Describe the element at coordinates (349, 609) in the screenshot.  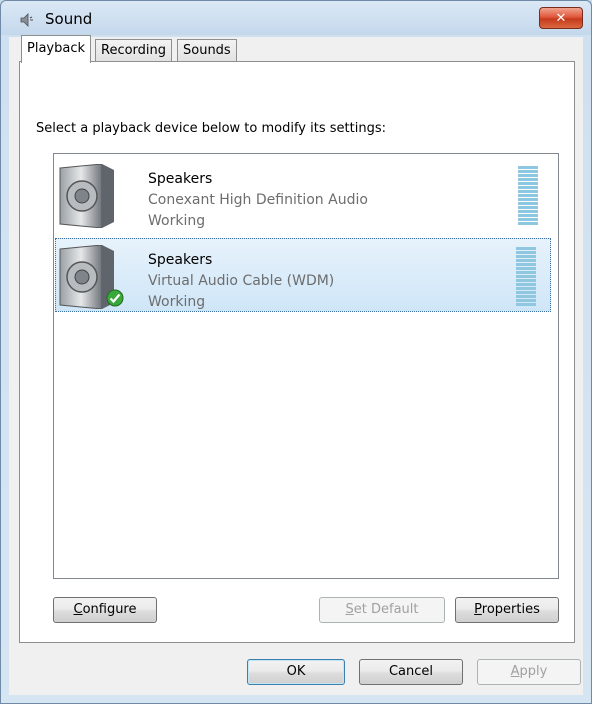
I see `set-default-mnemonic: S` at that location.